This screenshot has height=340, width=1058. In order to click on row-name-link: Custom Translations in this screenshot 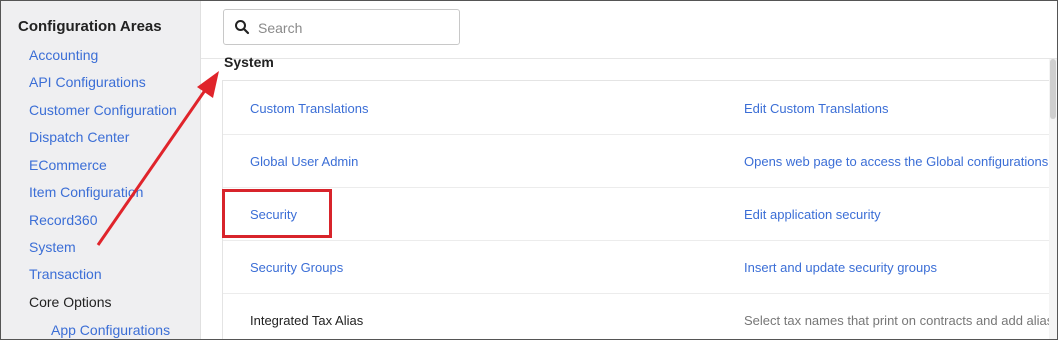, I will do `click(309, 108)`.